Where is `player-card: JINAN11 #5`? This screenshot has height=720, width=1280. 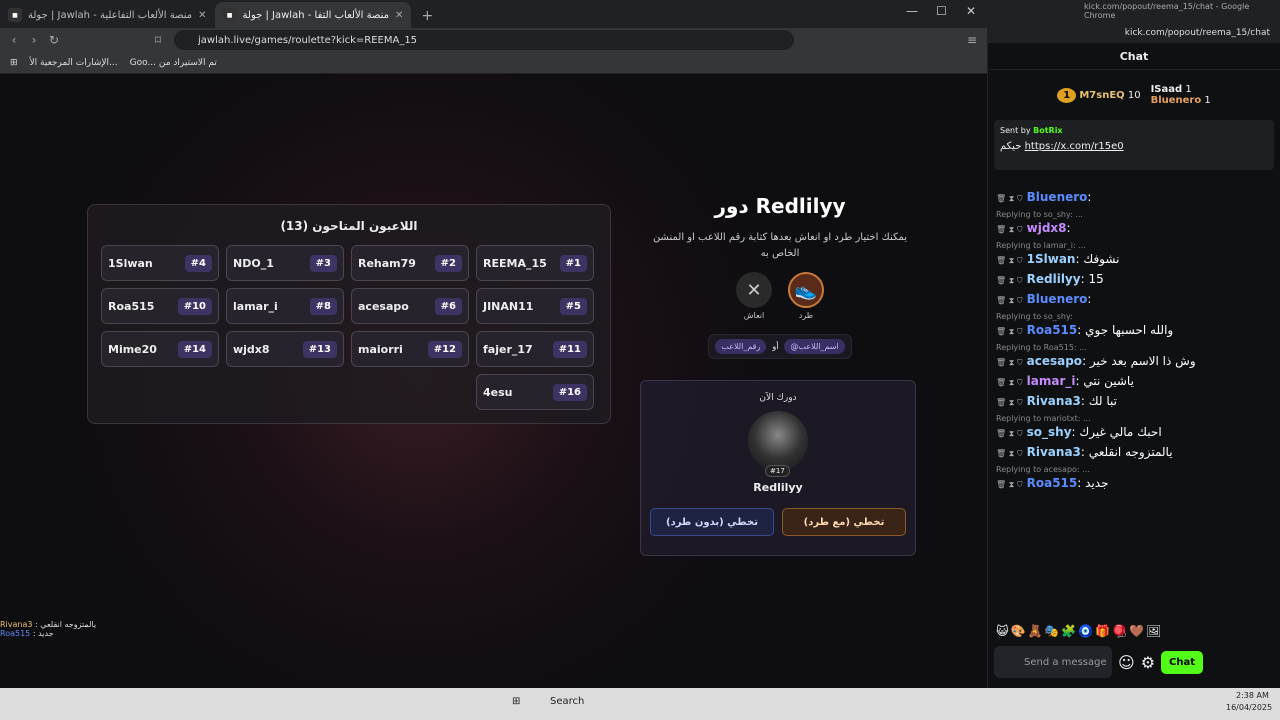
player-card: JINAN11 #5 is located at coordinates (535, 306).